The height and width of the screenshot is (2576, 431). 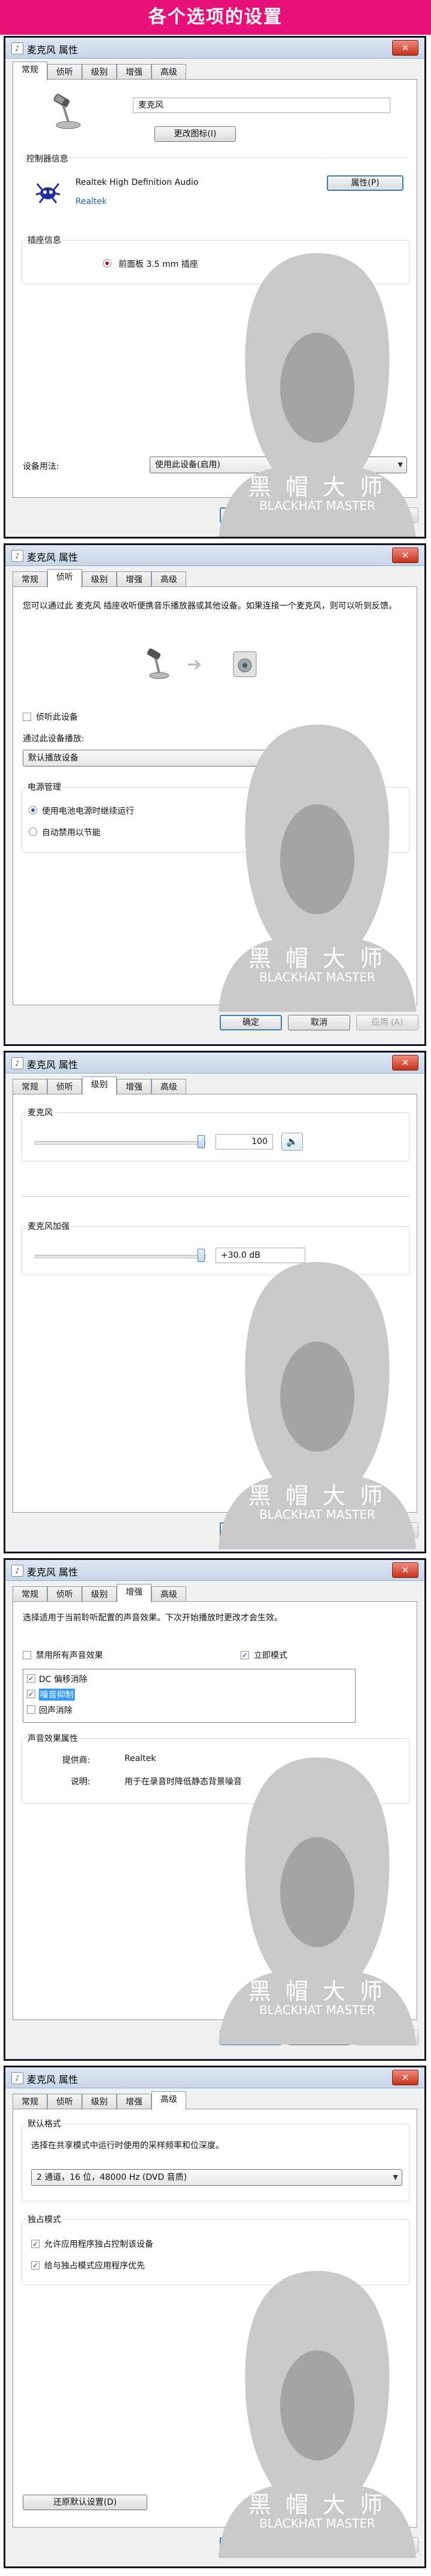 What do you see at coordinates (31, 1678) in the screenshot?
I see `effect-dc-offset-checkbox: ✓` at bounding box center [31, 1678].